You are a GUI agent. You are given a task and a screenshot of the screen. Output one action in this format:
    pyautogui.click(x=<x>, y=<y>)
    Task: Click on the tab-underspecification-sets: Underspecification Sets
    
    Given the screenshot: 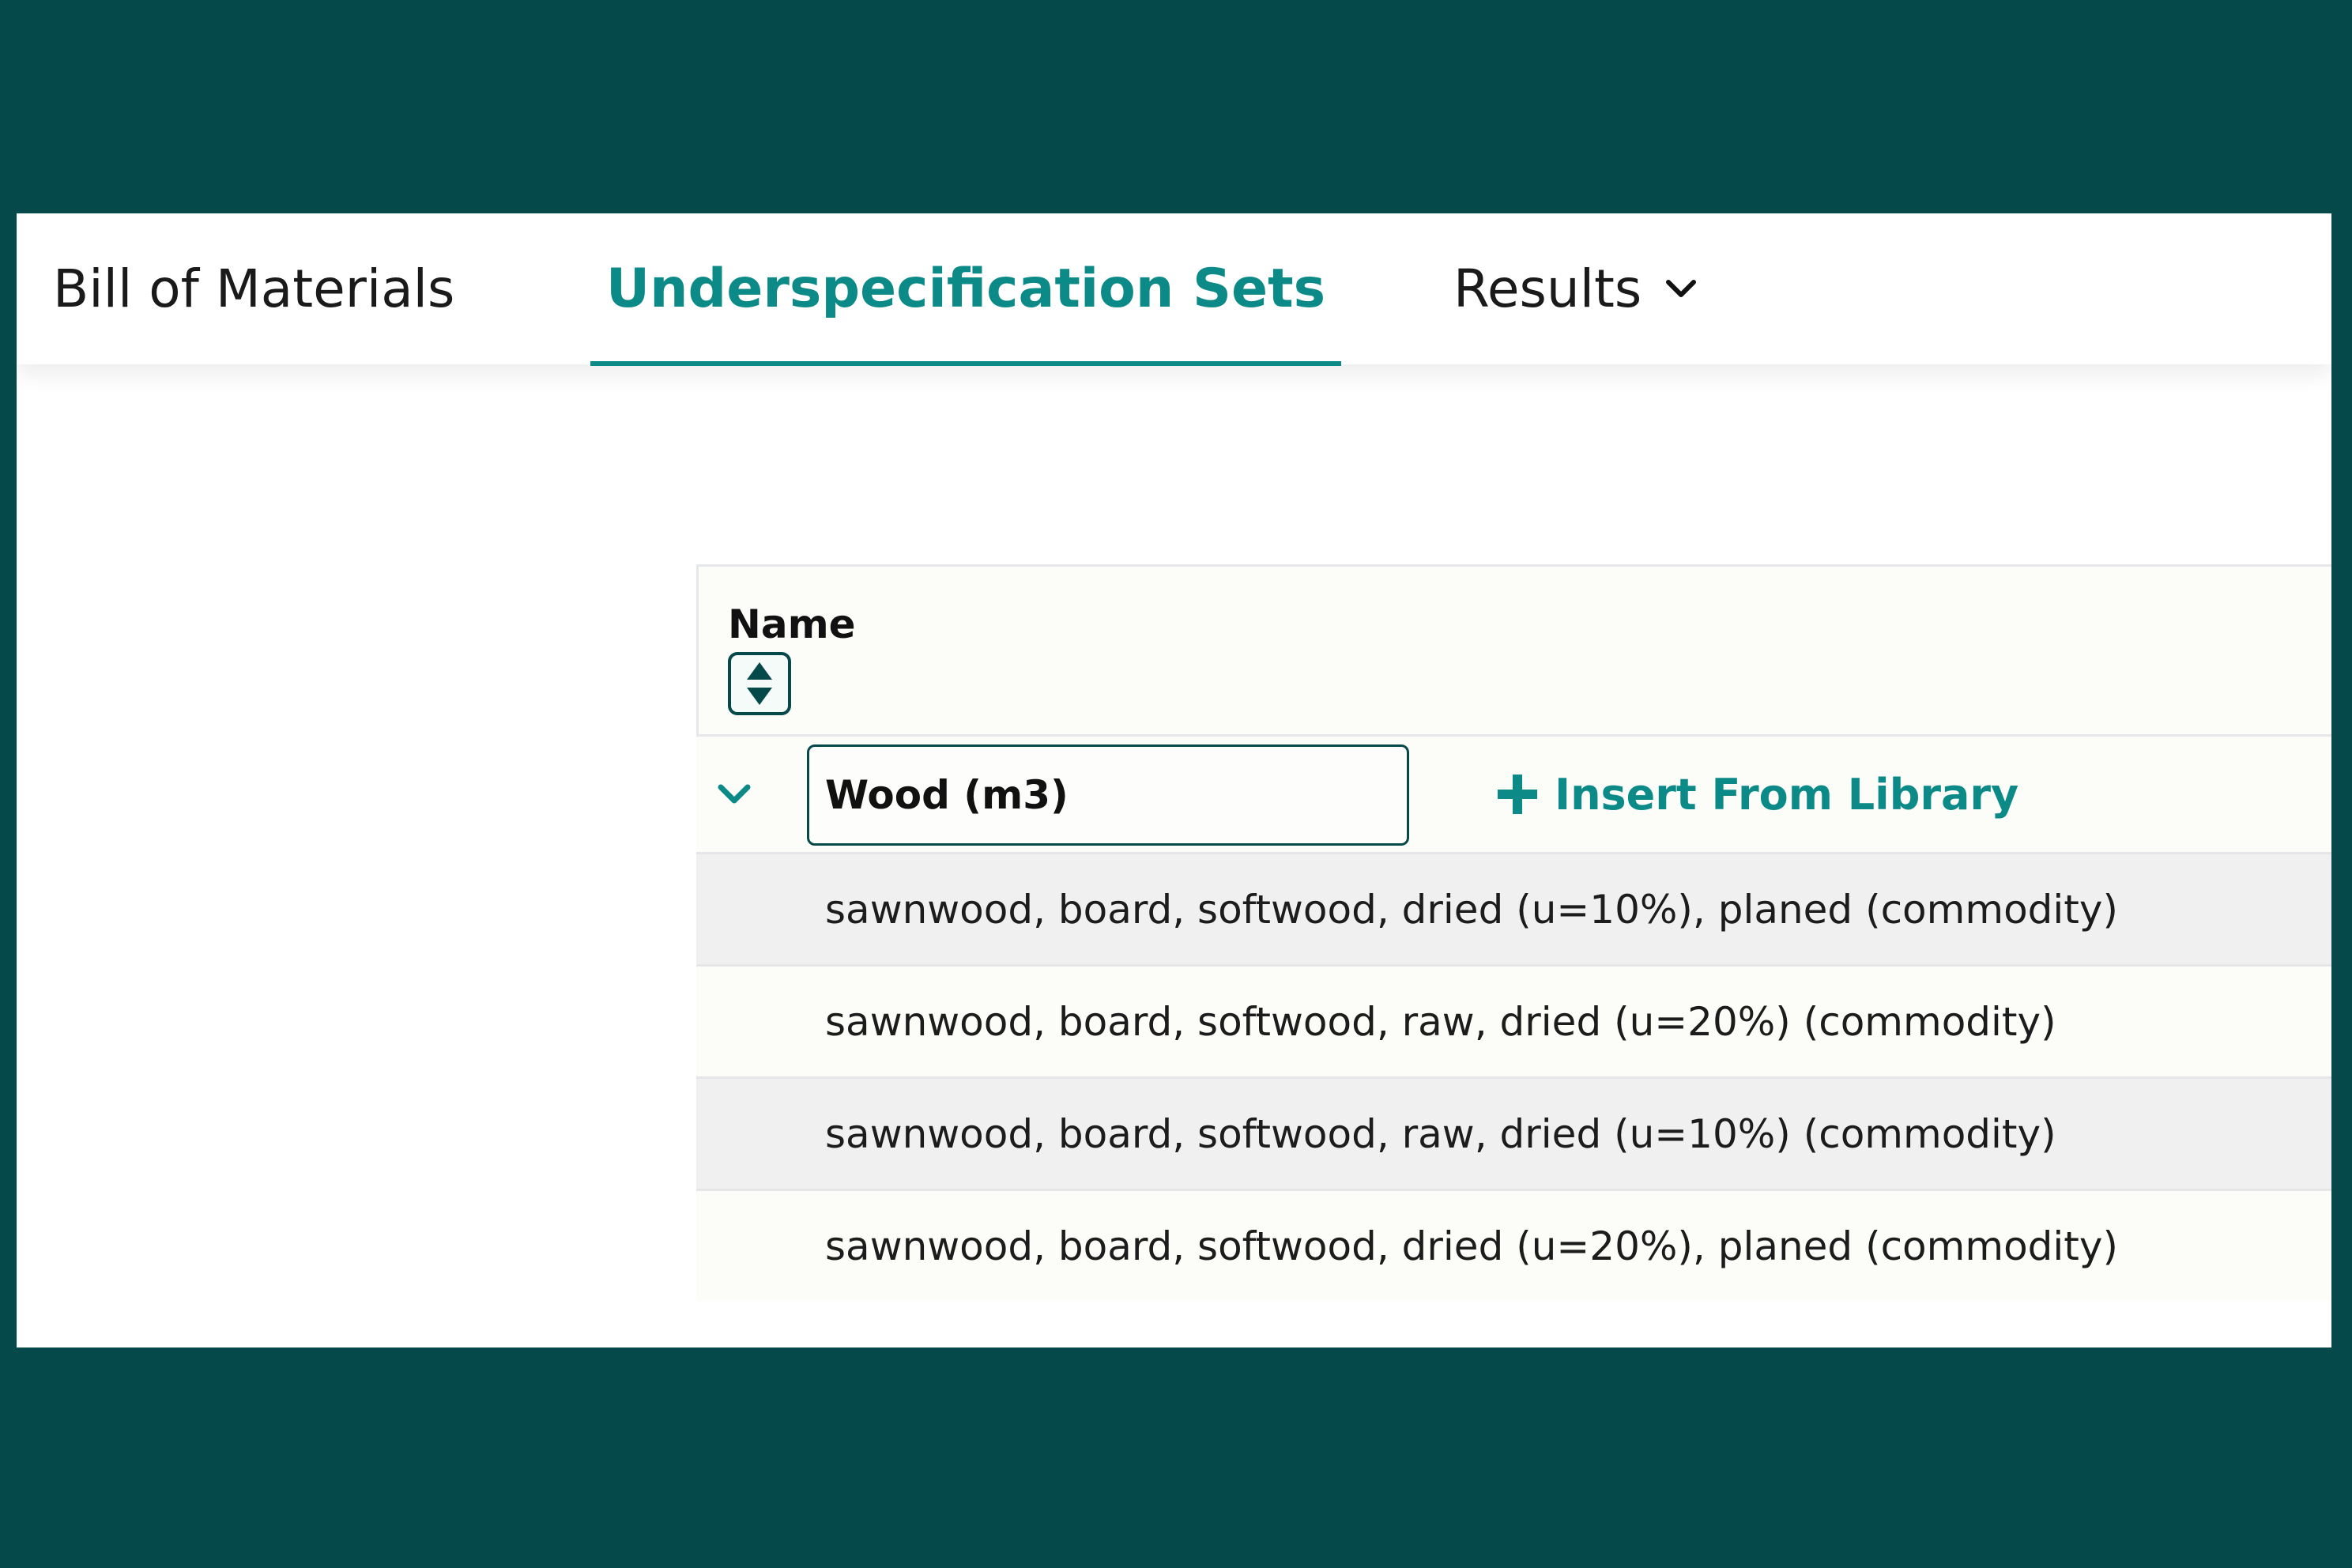 What is the action you would take?
    pyautogui.click(x=965, y=289)
    